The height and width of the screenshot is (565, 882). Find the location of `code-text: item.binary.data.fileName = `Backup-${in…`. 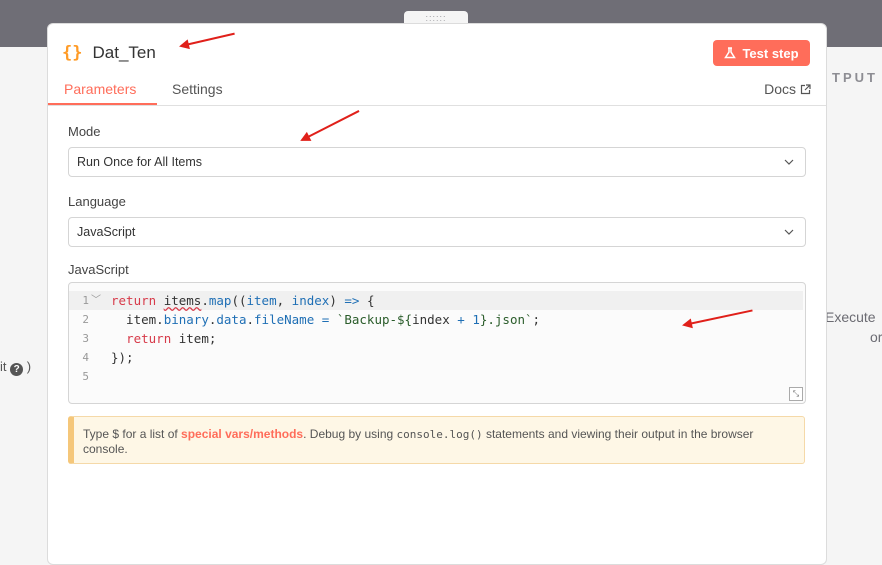

code-text: item.binary.data.fileName = `Backup-${in… is located at coordinates (326, 319).